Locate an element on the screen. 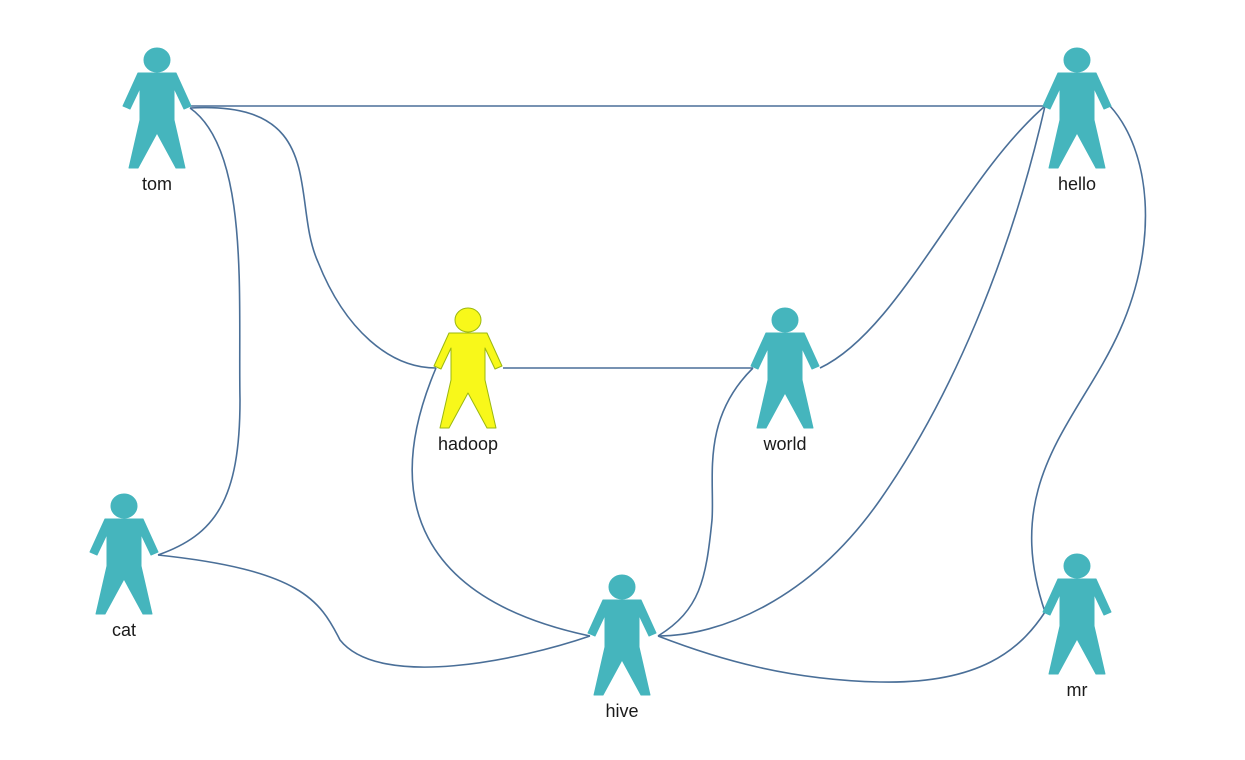  edge-hive-mr is located at coordinates (851, 647).